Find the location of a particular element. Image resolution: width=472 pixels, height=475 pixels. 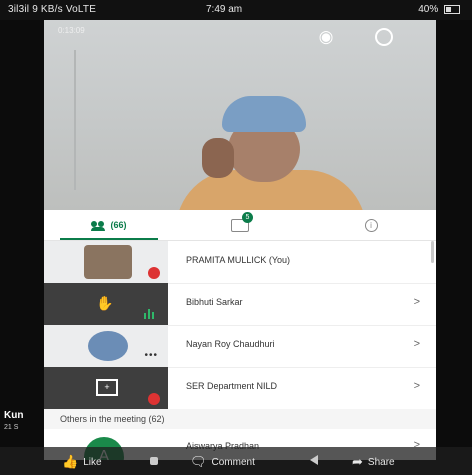

feed-author: Kun is located at coordinates (14, 415).